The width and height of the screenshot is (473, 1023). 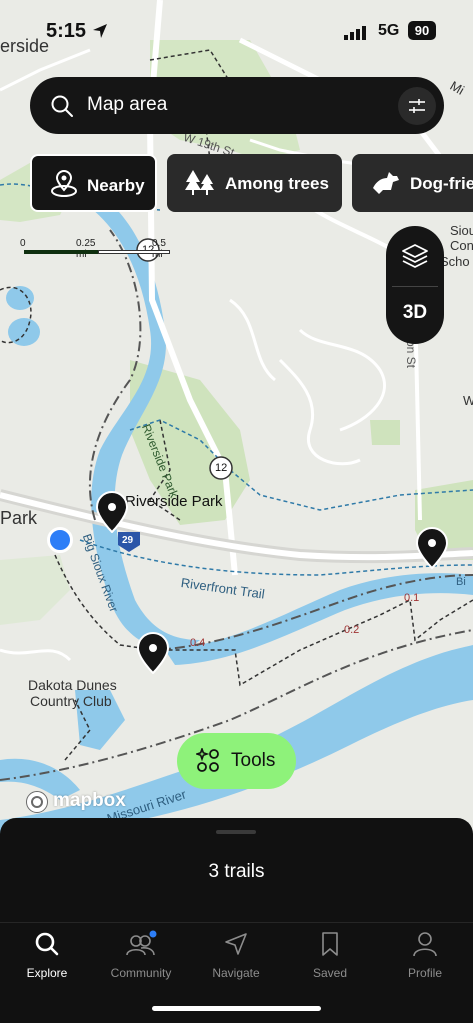 I want to click on tab-navigate: Navigate, so click(x=236, y=955).